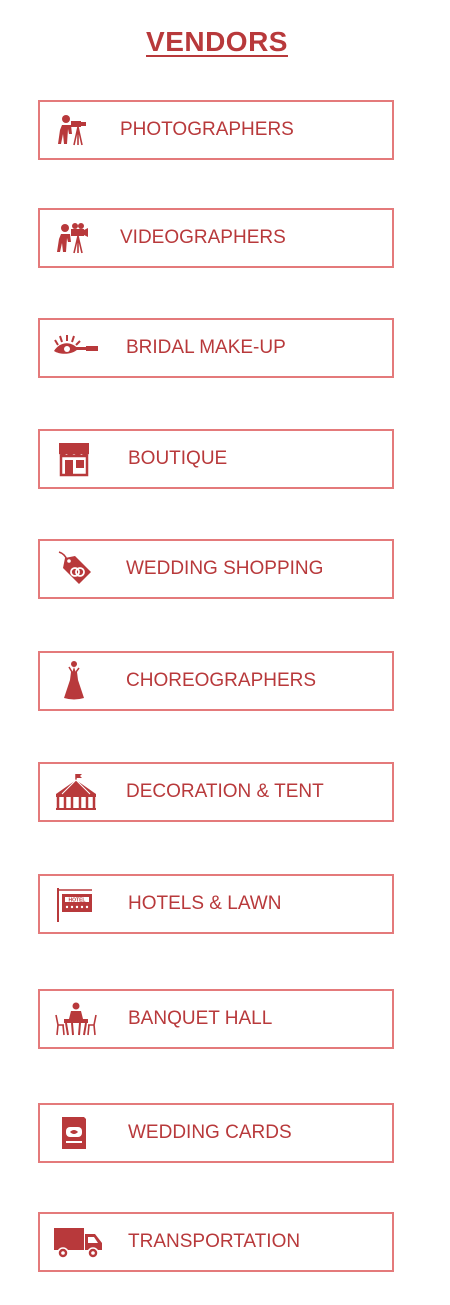 The height and width of the screenshot is (1305, 450). Describe the element at coordinates (74, 459) in the screenshot. I see `storefront-icon` at that location.